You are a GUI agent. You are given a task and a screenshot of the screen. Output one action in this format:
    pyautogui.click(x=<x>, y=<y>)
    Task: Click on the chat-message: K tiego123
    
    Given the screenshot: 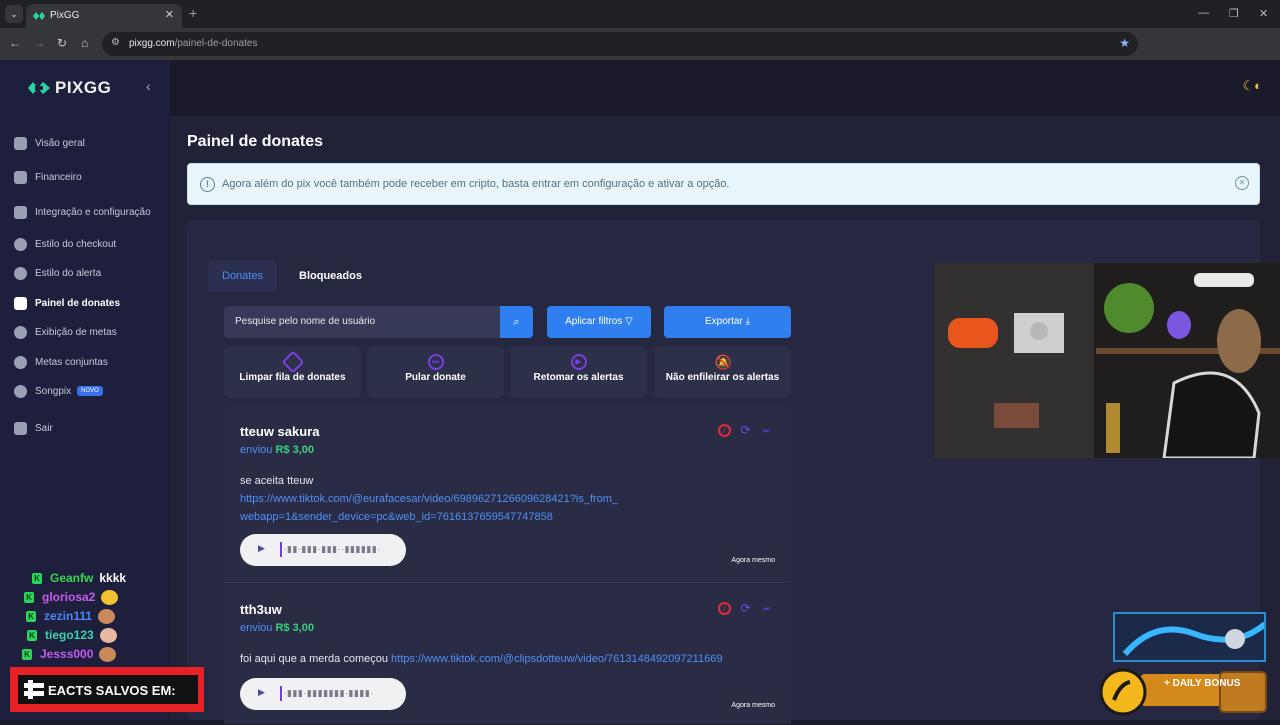 What is the action you would take?
    pyautogui.click(x=72, y=635)
    